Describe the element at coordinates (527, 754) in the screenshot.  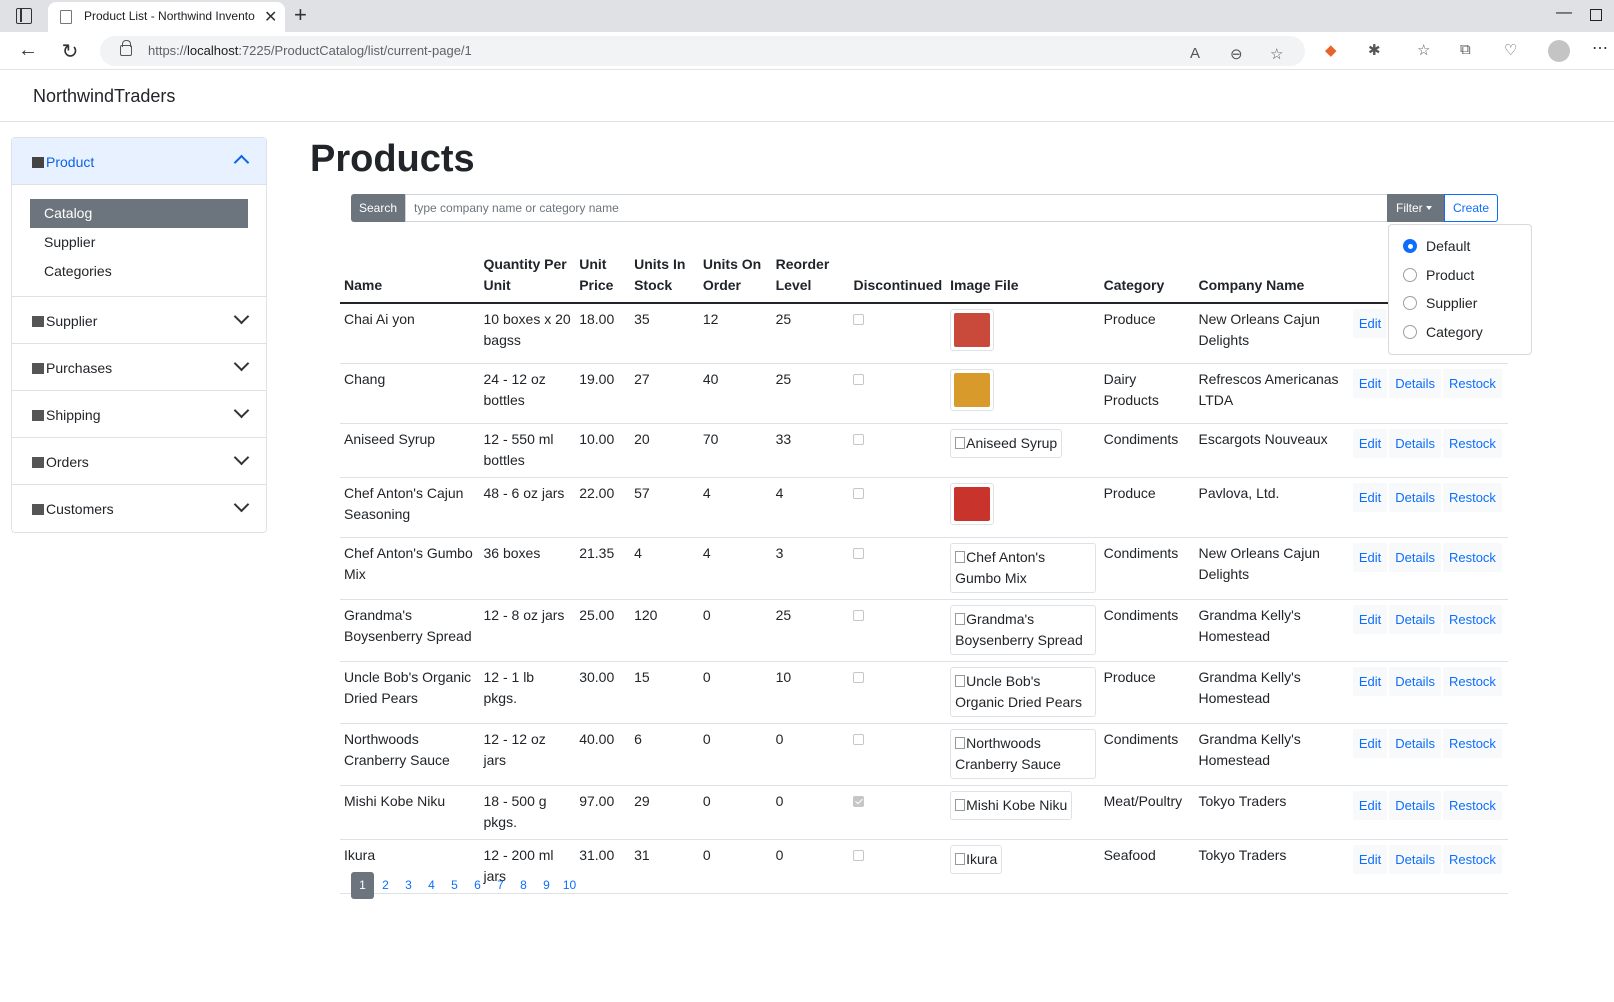
I see `cell-quantity: 12 - 12 oz jars` at that location.